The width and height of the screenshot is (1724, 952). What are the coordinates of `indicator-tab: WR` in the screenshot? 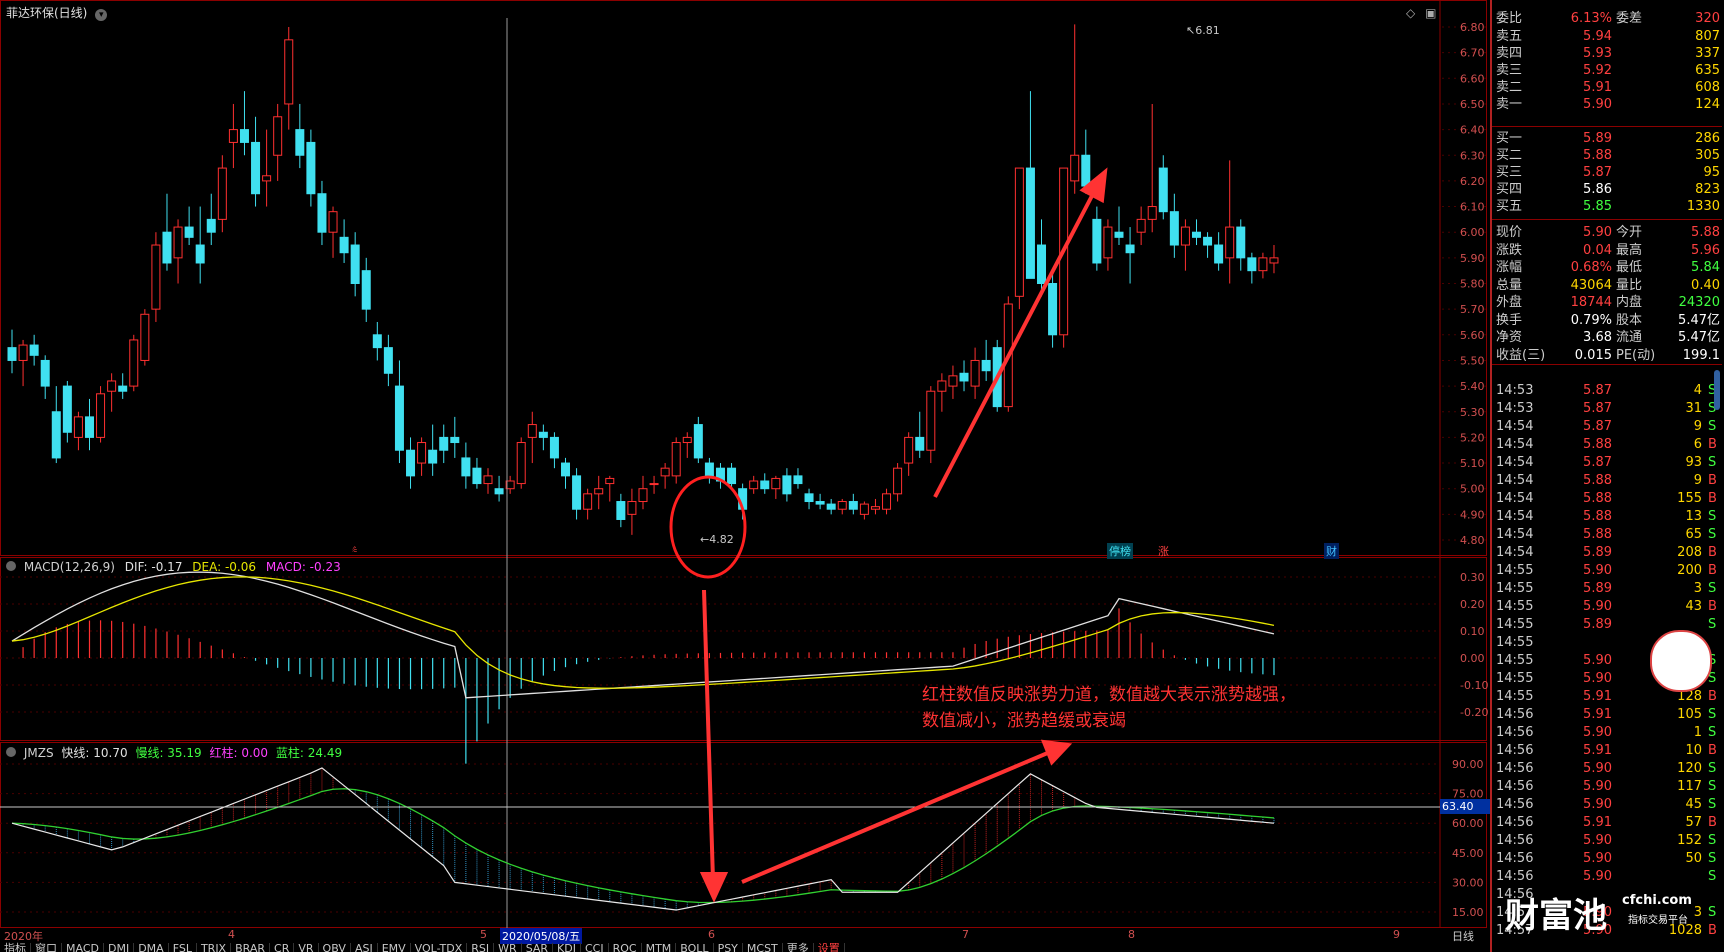 It's located at (508, 947).